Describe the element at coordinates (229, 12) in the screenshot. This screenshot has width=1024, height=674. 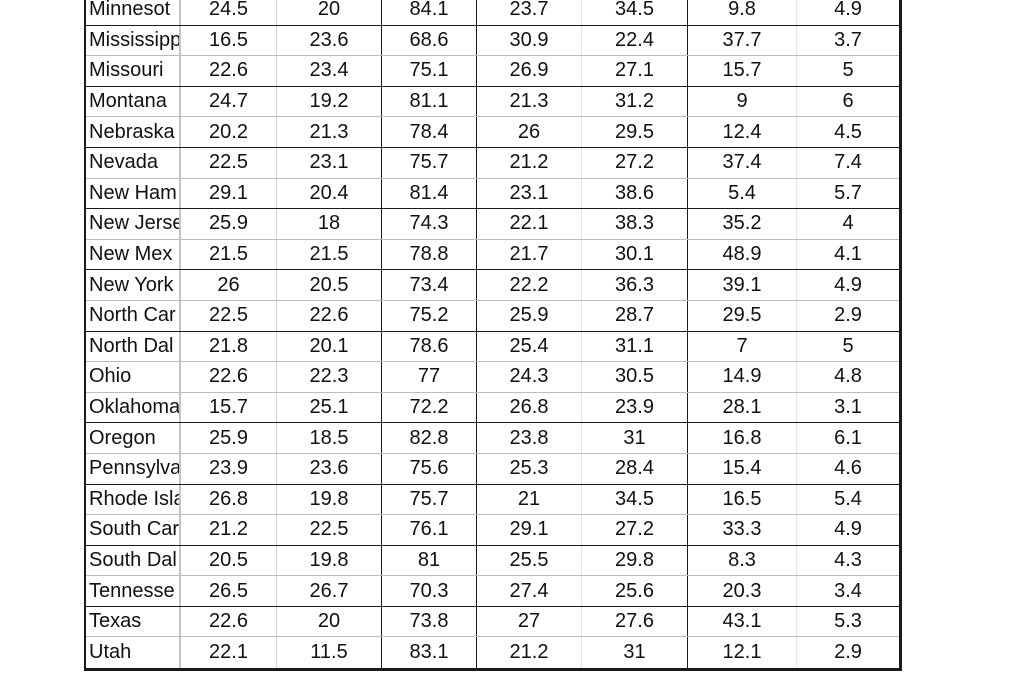
I see `value-cell: 24.5` at that location.